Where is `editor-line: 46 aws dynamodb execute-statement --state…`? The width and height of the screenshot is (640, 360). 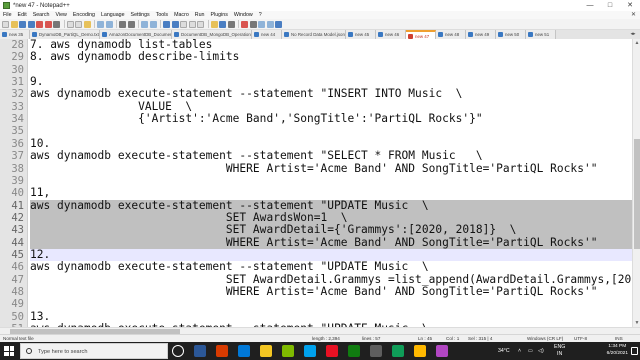 editor-line: 46 aws dynamodb execute-statement --state… is located at coordinates (316, 267).